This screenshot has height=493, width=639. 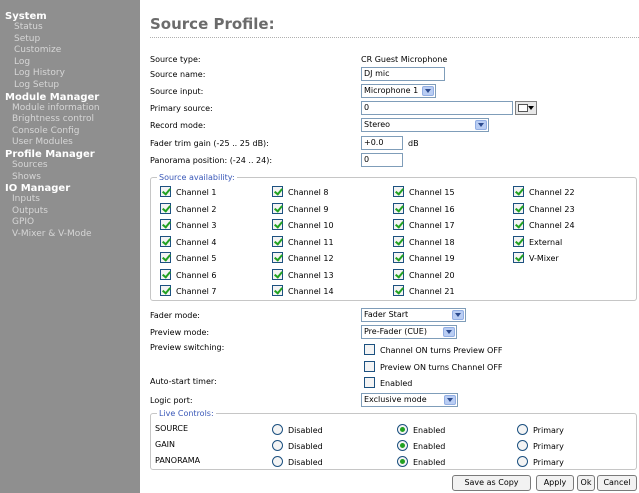 What do you see at coordinates (72, 40) in the screenshot?
I see `sidebar-item: Setup` at bounding box center [72, 40].